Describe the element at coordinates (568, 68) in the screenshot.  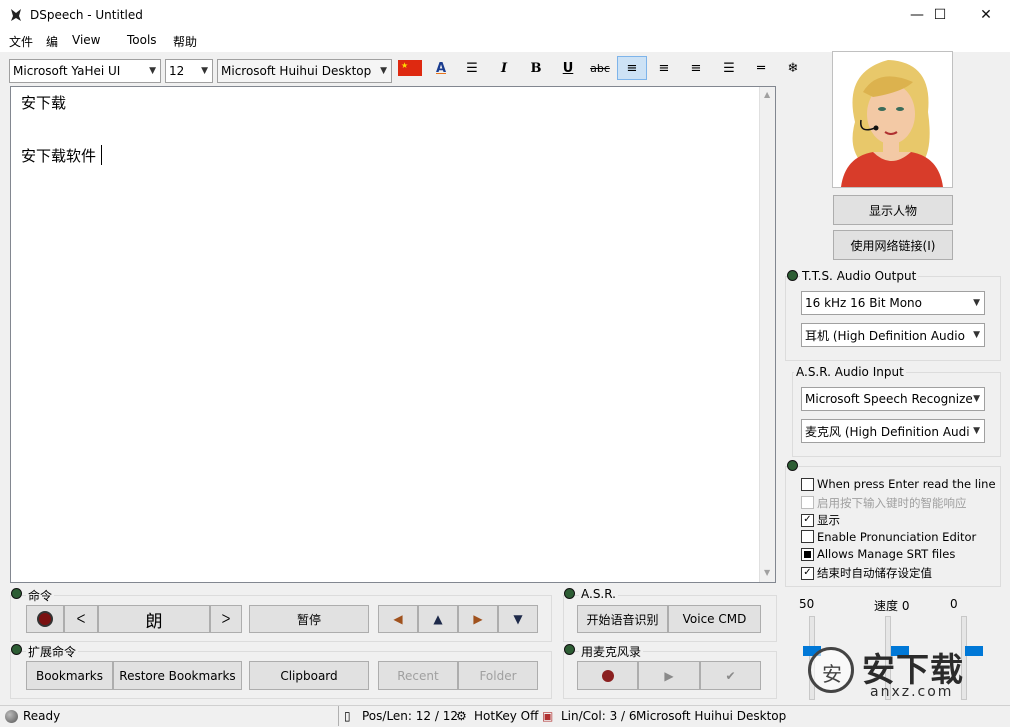
I see `underline-button: U` at that location.